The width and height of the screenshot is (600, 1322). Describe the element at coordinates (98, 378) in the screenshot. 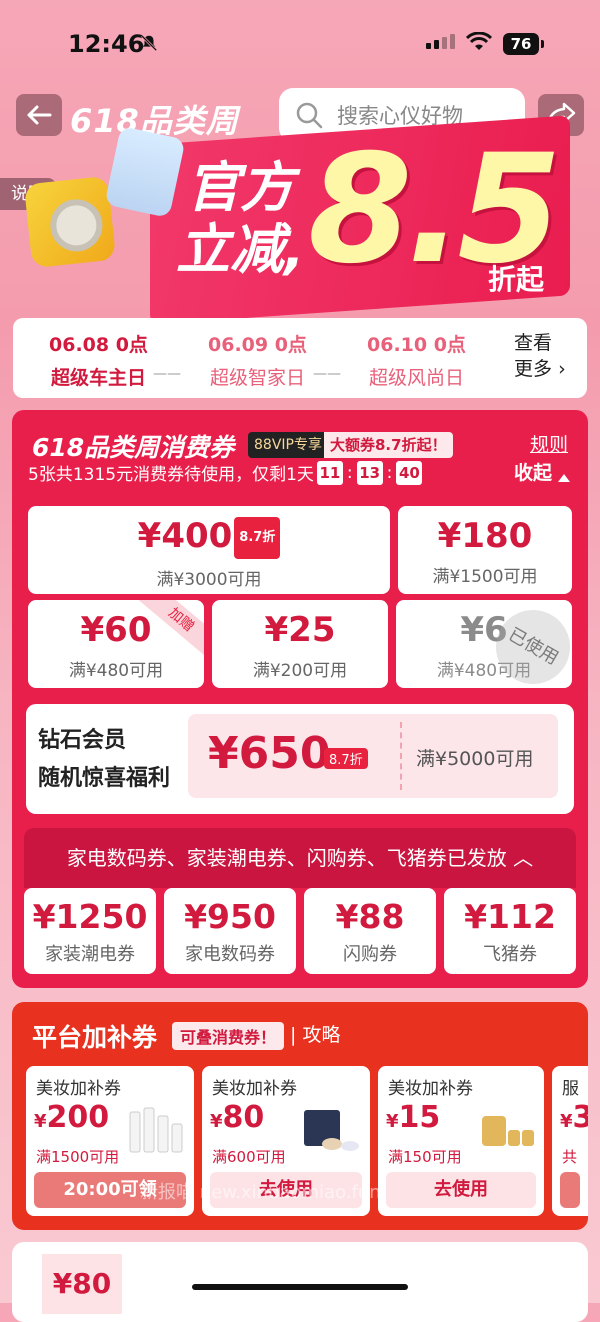

I see `date-event-name: 超级车主日` at that location.